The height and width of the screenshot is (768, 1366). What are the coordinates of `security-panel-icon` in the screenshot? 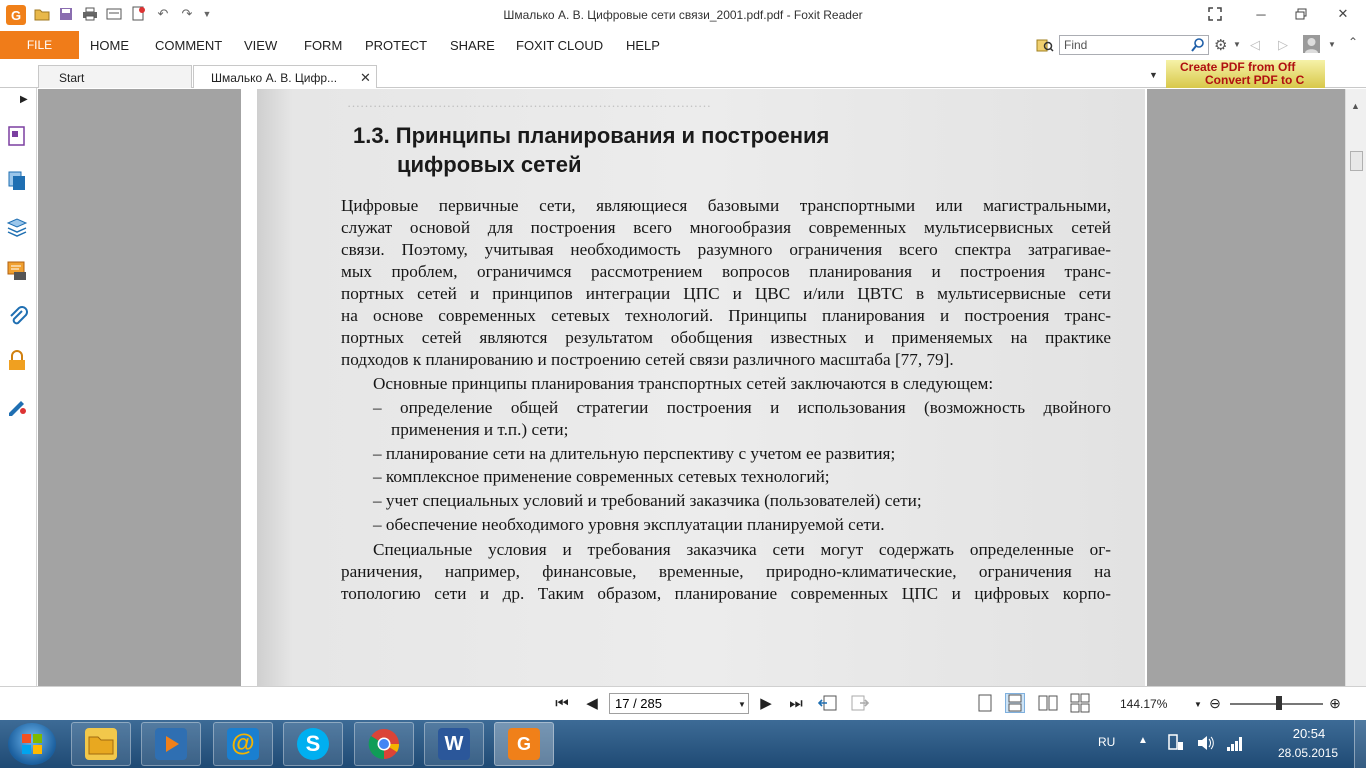 It's located at (17, 361).